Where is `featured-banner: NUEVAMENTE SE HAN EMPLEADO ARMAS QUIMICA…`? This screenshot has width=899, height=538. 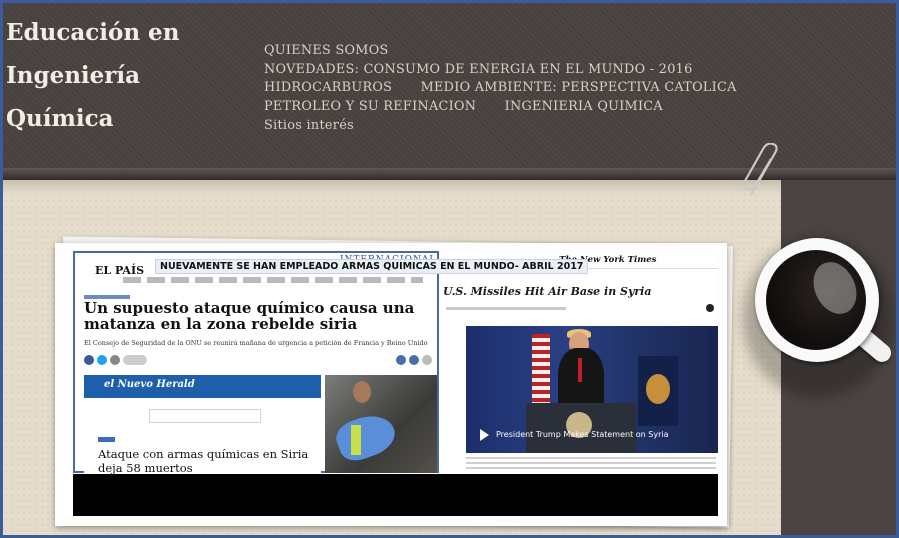
featured-banner: NUEVAMENTE SE HAN EMPLEADO ARMAS QUIMICA… is located at coordinates (372, 266).